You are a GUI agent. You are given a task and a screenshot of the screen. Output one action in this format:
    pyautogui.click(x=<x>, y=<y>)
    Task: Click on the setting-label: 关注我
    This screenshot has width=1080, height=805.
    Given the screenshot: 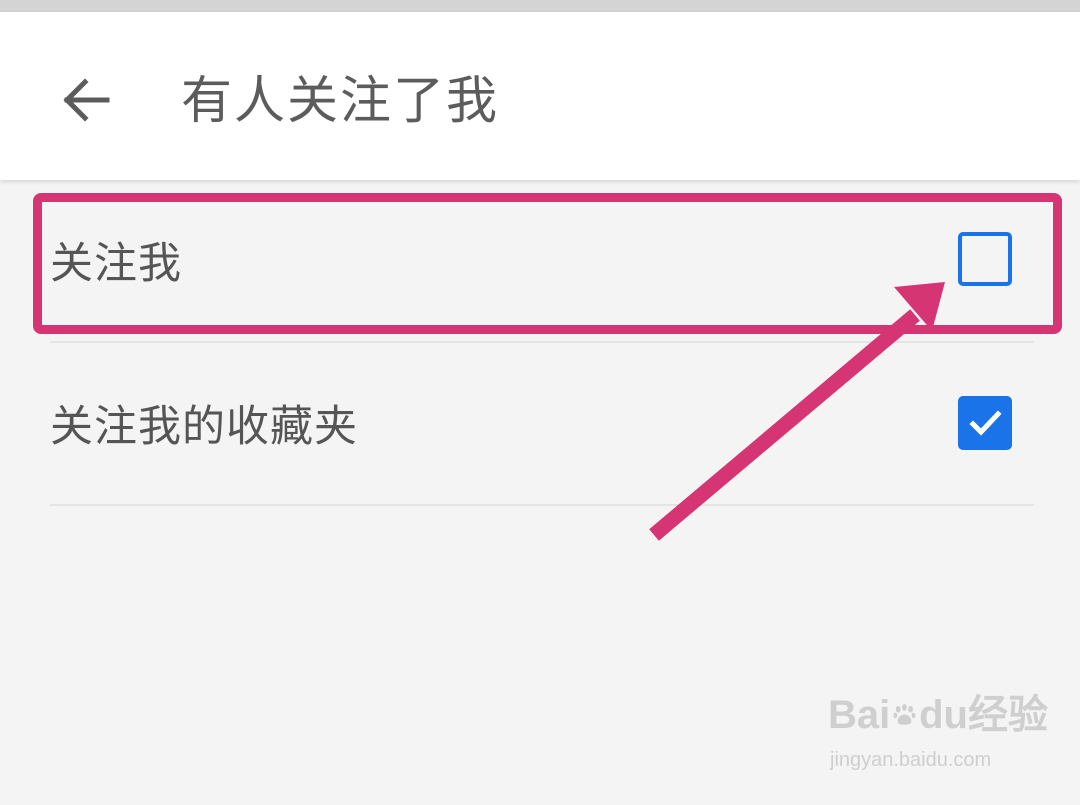 What is the action you would take?
    pyautogui.click(x=116, y=264)
    